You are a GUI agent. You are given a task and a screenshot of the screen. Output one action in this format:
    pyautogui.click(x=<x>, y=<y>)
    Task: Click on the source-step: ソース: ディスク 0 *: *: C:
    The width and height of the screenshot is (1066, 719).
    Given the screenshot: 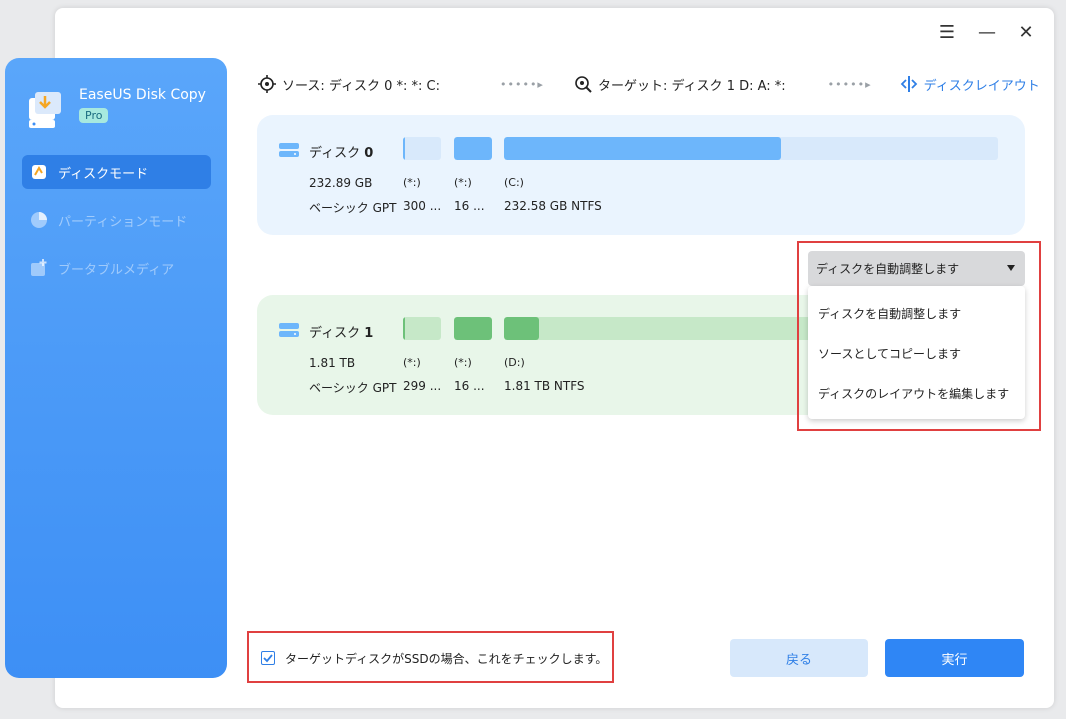 What is the action you would take?
    pyautogui.click(x=349, y=84)
    